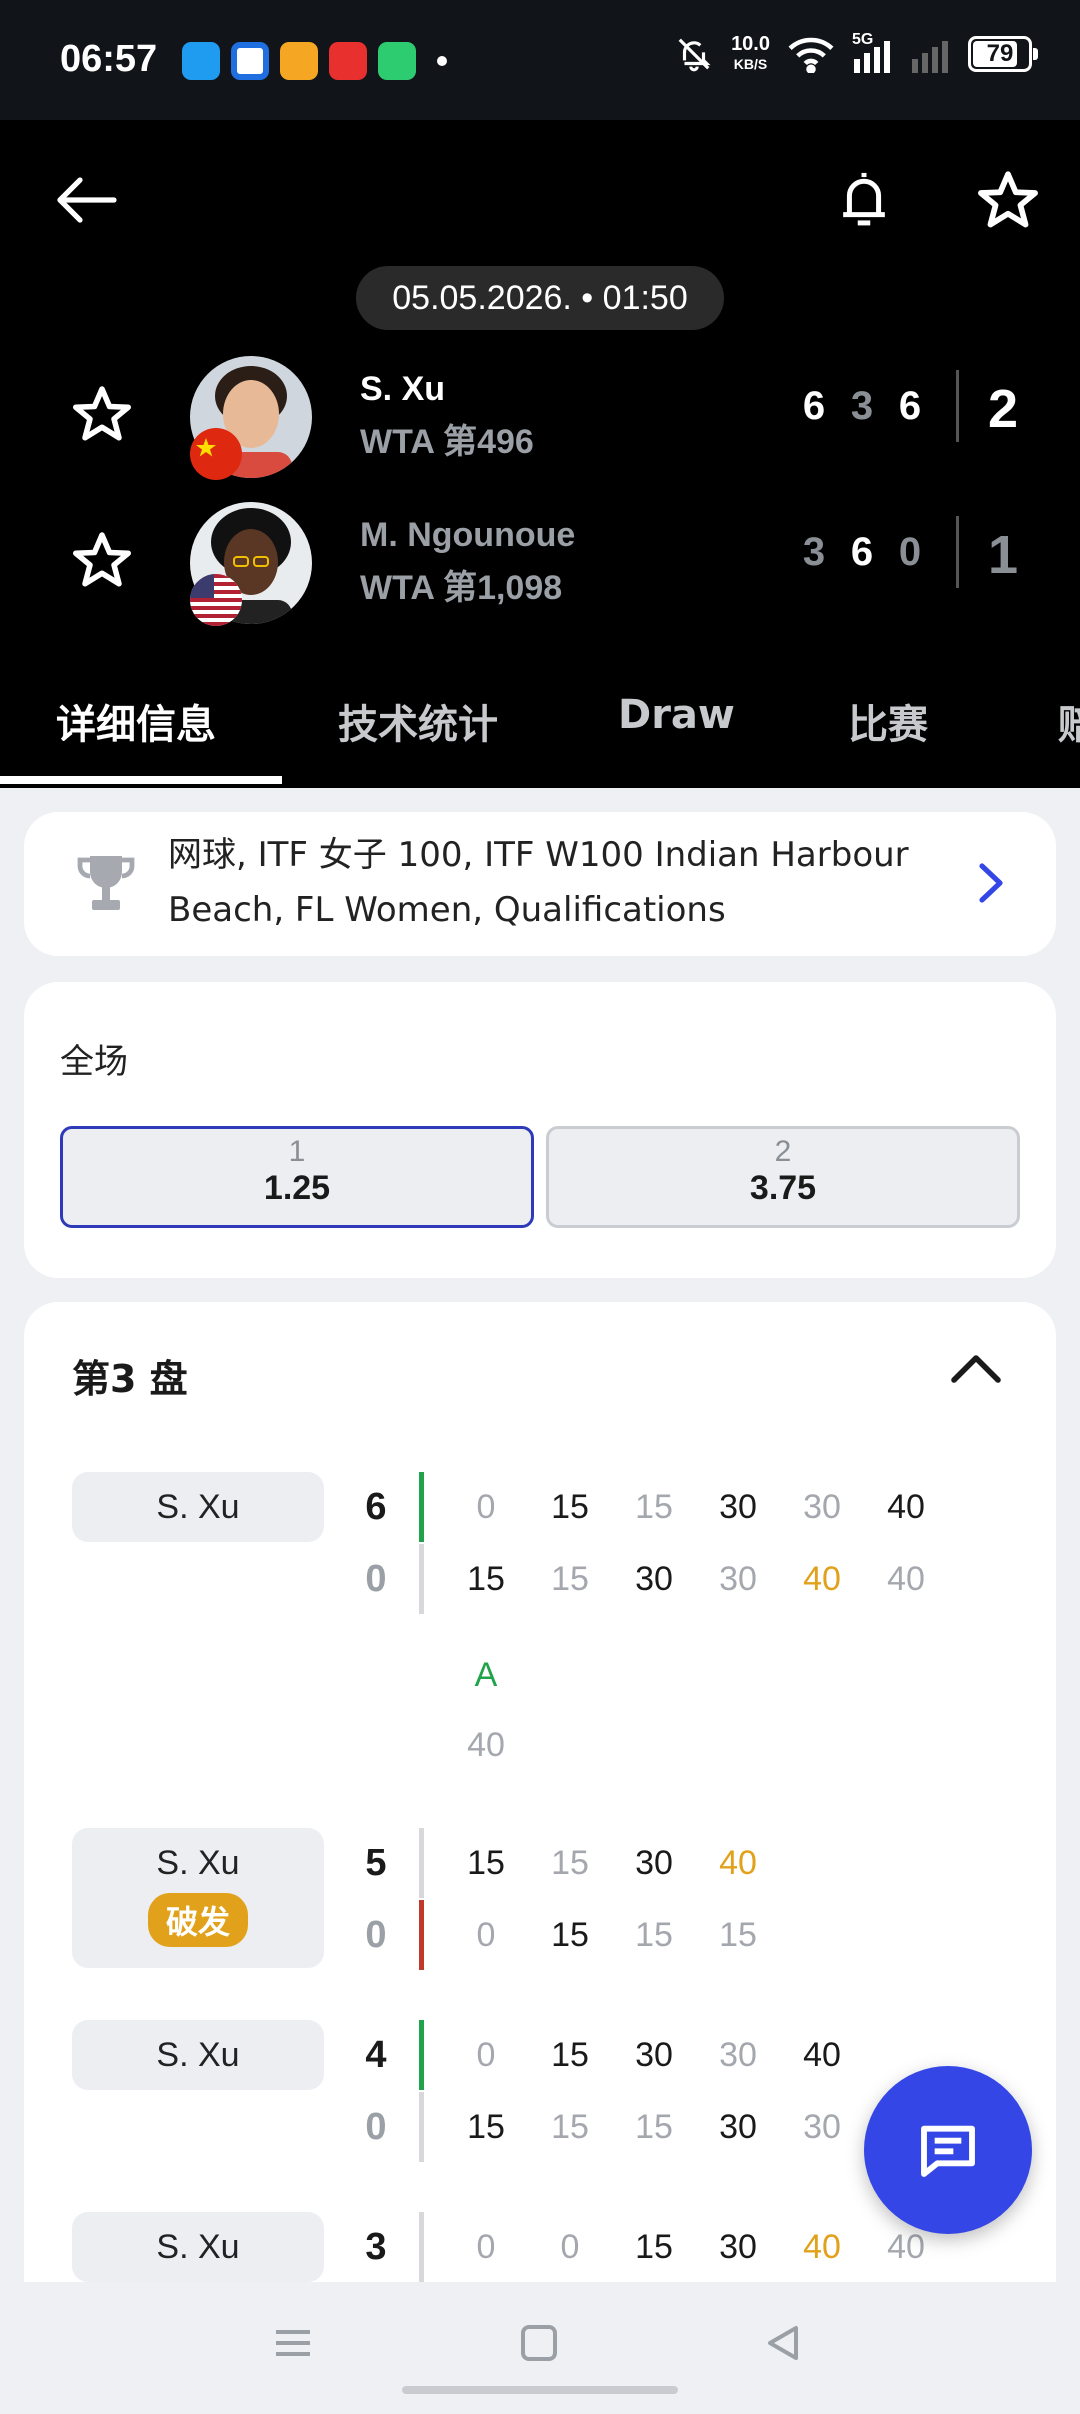 The height and width of the screenshot is (2414, 1080). I want to click on square-icon, so click(539, 2343).